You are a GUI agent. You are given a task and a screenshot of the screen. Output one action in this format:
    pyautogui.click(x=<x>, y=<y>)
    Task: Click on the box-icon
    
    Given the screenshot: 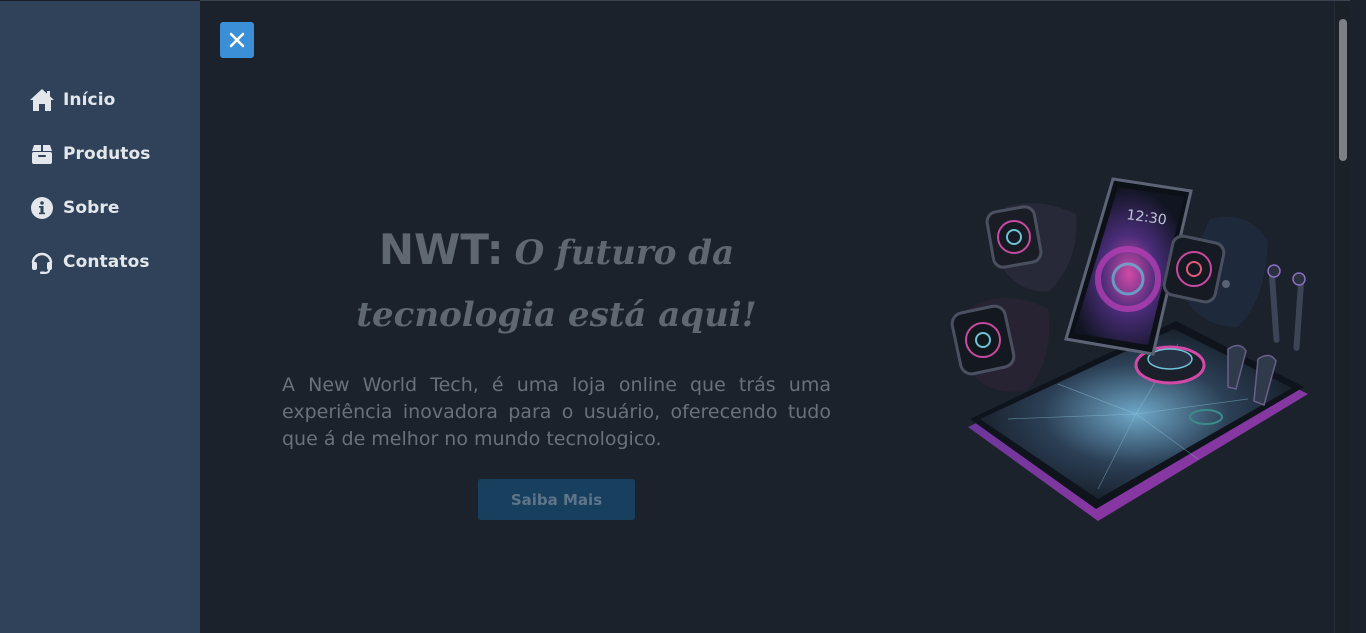 What is the action you would take?
    pyautogui.click(x=42, y=154)
    